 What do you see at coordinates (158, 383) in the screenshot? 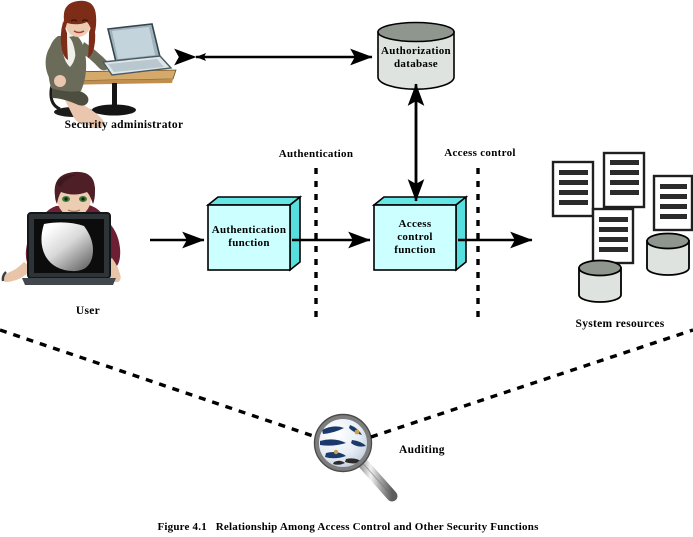
I see `auditing-line-left` at bounding box center [158, 383].